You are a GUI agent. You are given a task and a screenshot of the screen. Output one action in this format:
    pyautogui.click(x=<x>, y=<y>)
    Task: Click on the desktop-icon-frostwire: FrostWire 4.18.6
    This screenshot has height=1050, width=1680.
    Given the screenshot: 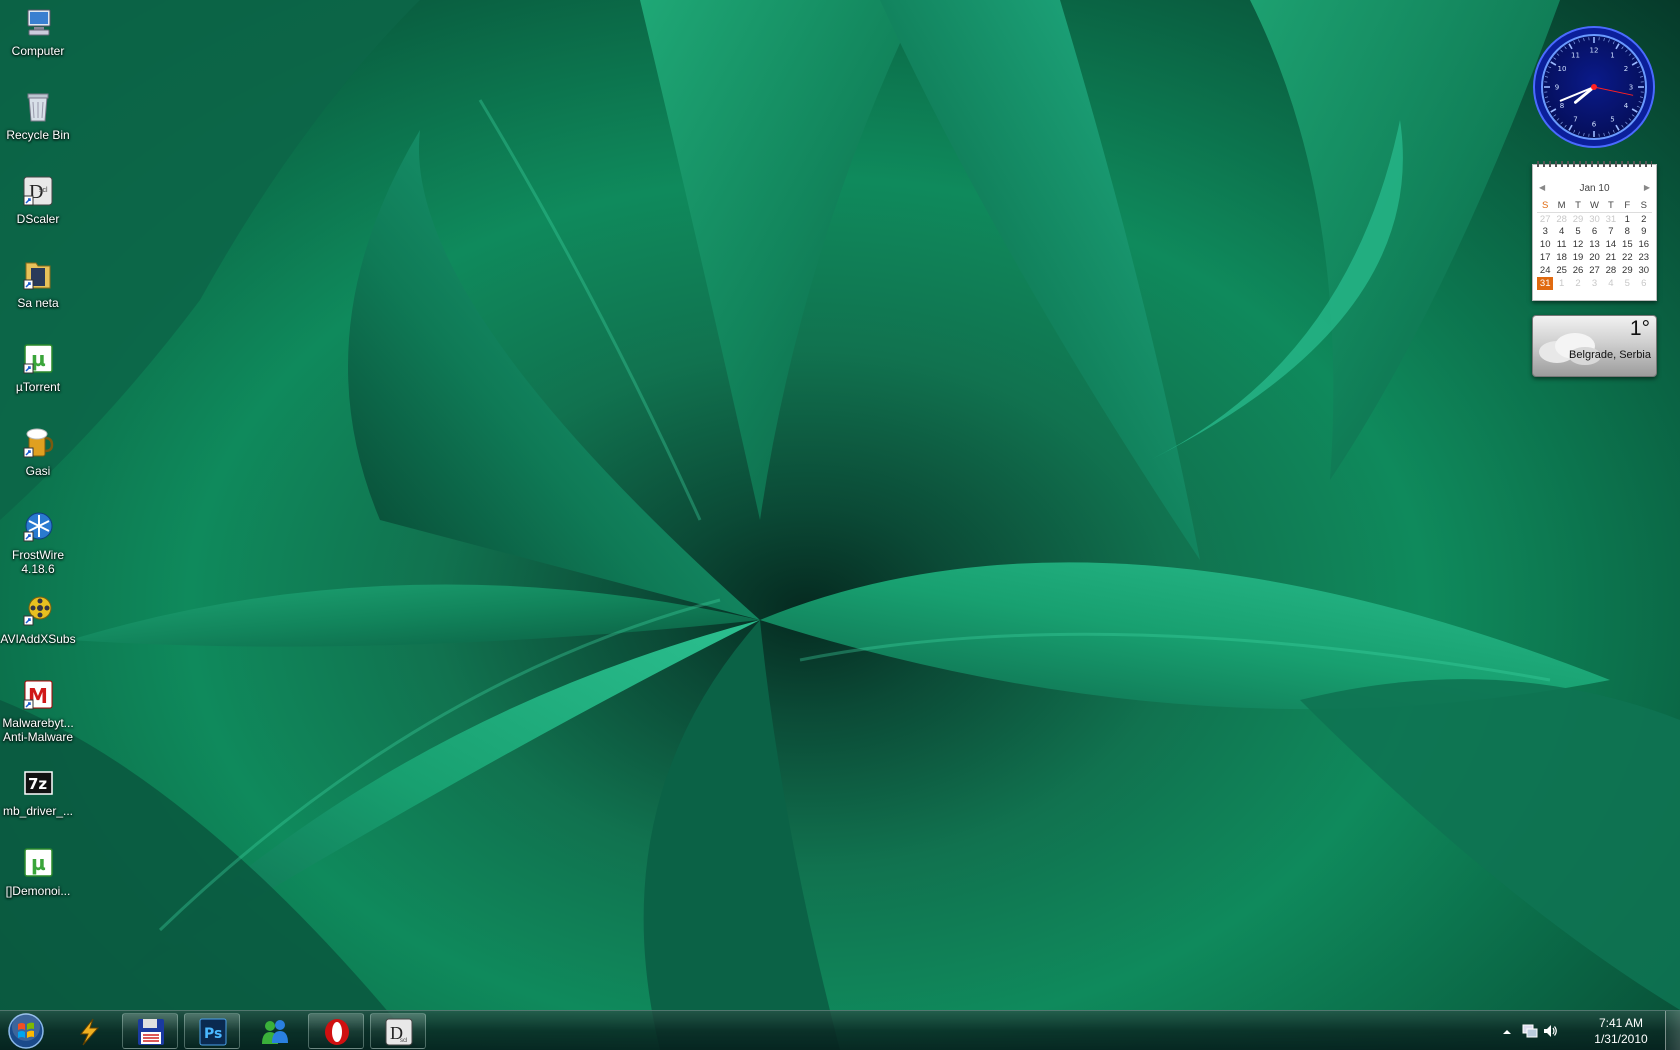 What is the action you would take?
    pyautogui.click(x=38, y=543)
    